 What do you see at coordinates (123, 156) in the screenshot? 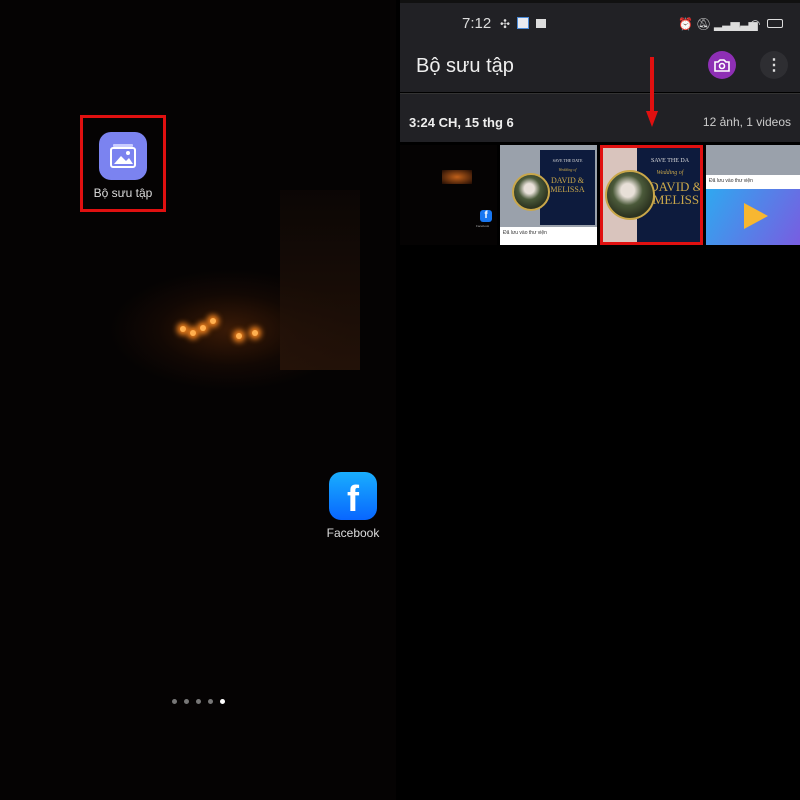
I see `gallery-icon` at bounding box center [123, 156].